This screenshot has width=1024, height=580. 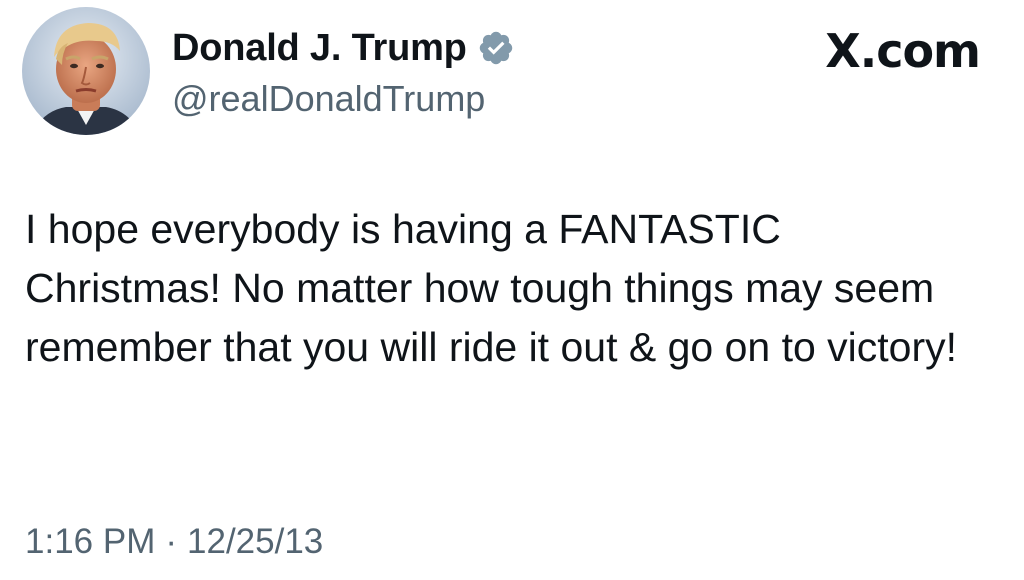 I want to click on tweet-date: 12/25/13, so click(x=255, y=541).